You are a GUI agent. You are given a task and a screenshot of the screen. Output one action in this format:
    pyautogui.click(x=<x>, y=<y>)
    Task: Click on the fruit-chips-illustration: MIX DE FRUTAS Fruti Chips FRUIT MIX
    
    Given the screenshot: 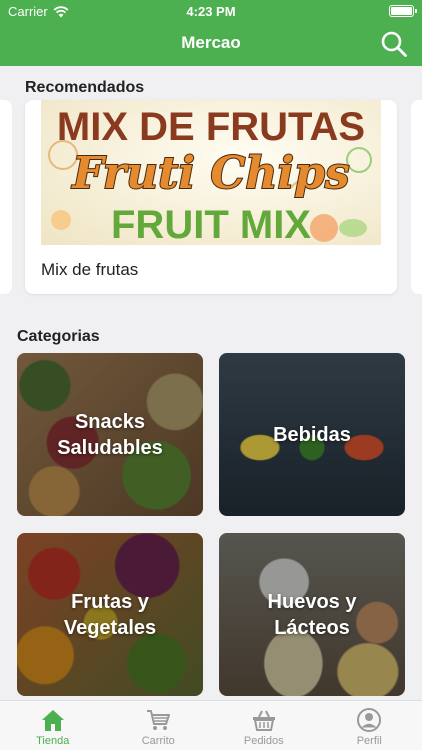 What is the action you would take?
    pyautogui.click(x=210, y=175)
    